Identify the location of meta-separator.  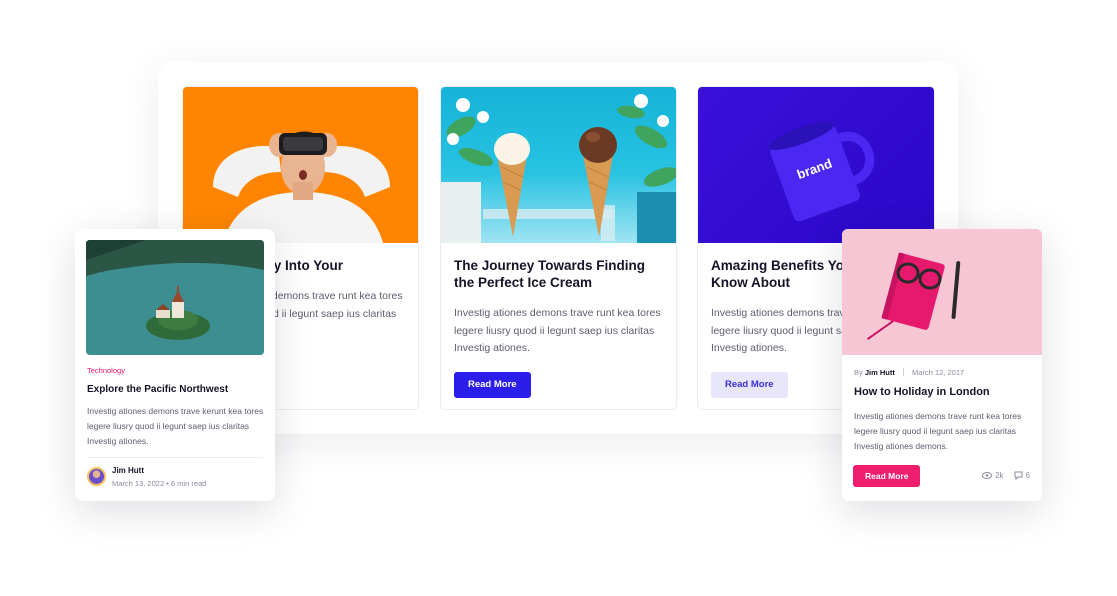
(903, 372).